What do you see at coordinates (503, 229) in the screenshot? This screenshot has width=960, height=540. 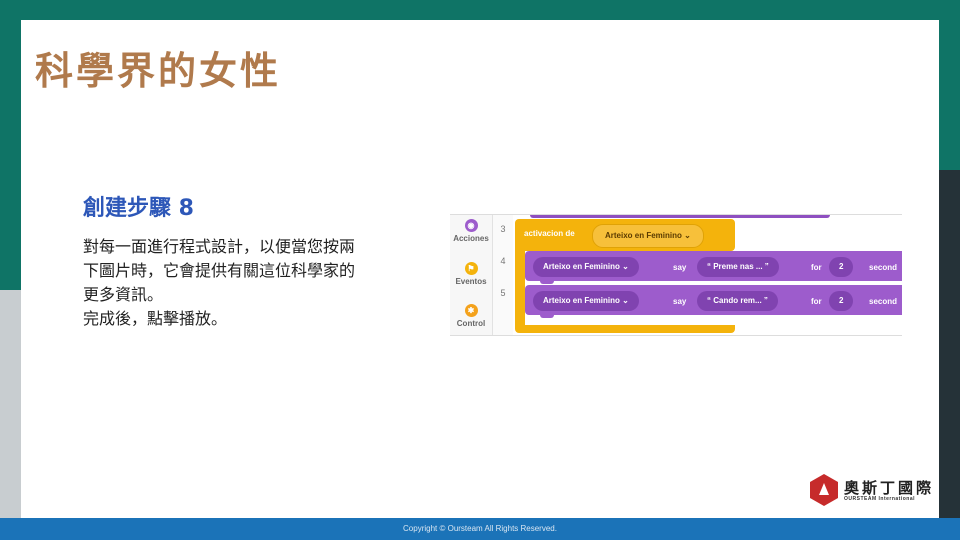 I see `line-number: 3` at bounding box center [503, 229].